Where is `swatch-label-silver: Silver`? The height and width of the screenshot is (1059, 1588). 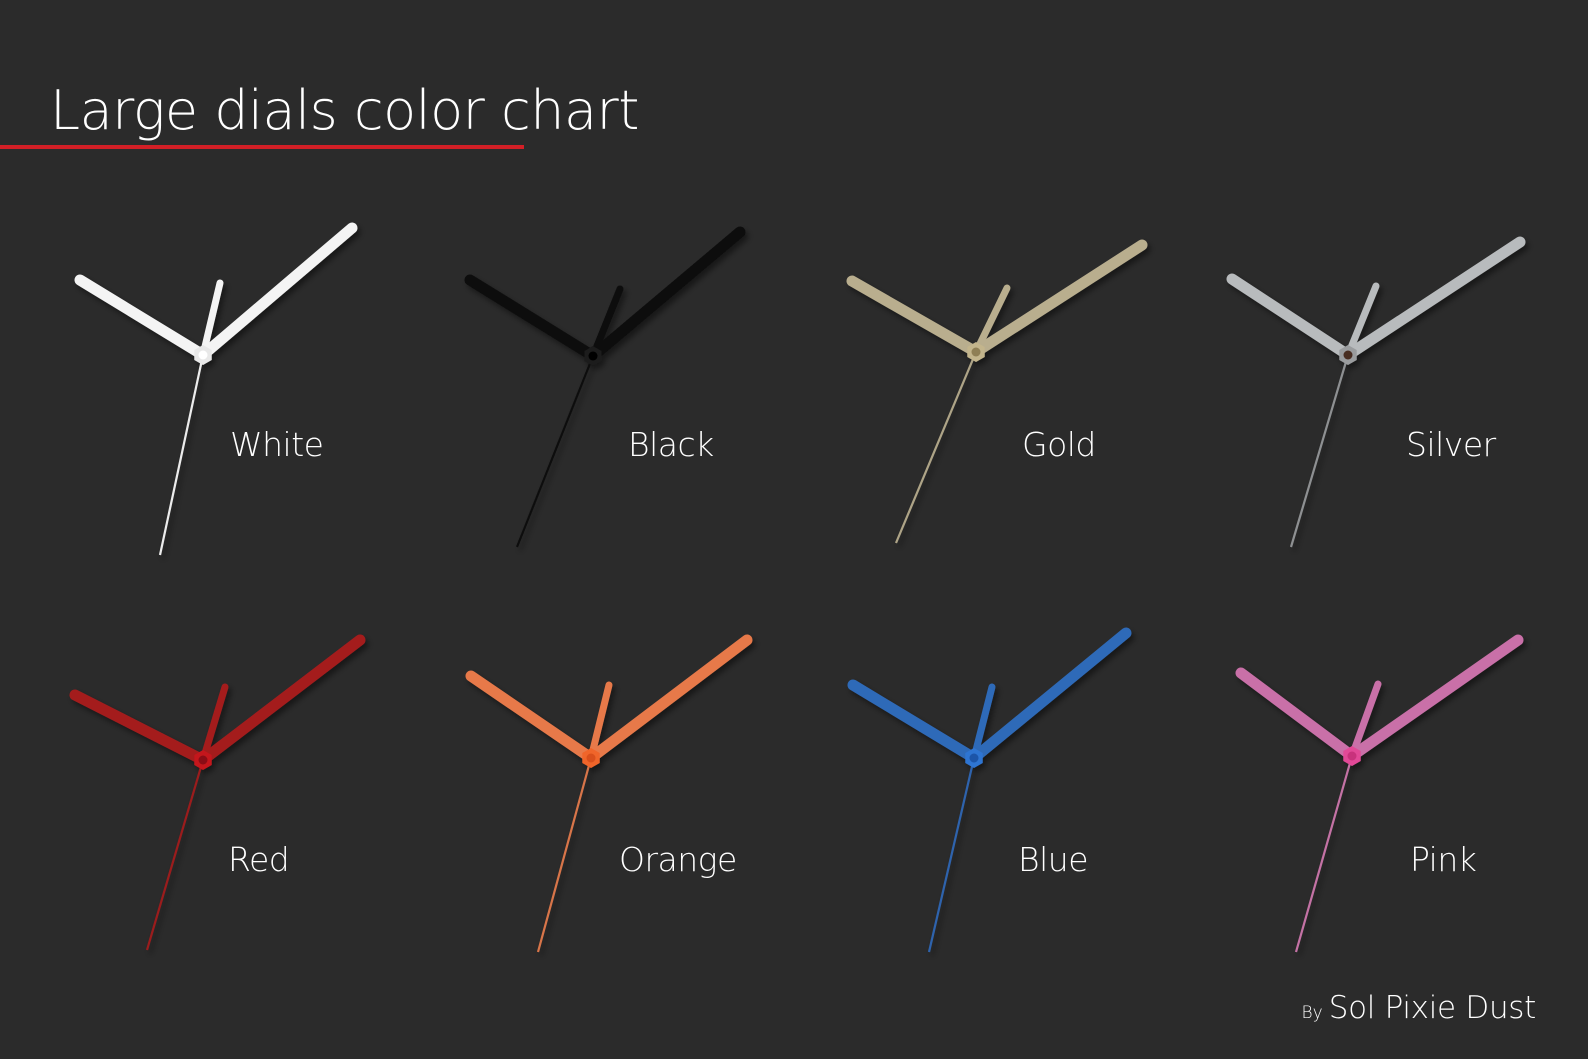 swatch-label-silver: Silver is located at coordinates (1451, 444).